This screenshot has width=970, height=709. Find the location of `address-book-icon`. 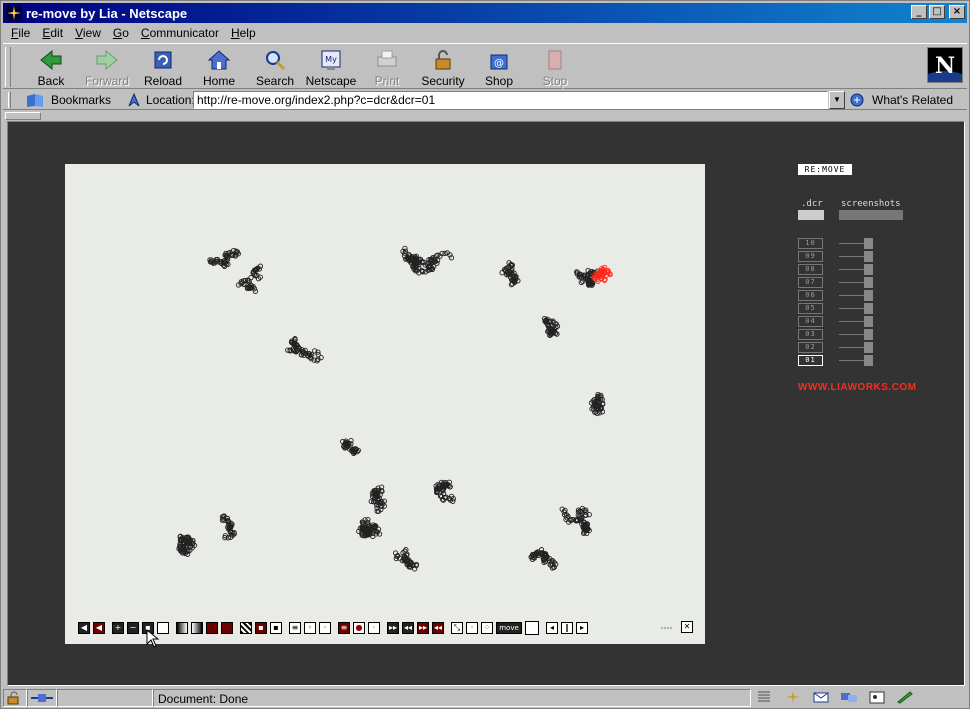

address-book-icon is located at coordinates (877, 697).